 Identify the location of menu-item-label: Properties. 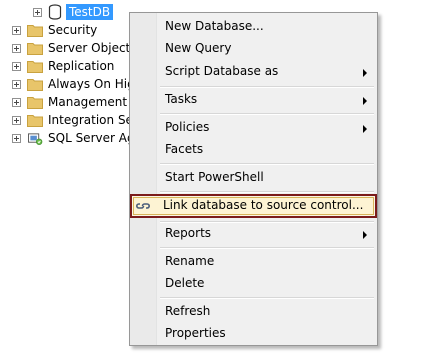
(195, 333).